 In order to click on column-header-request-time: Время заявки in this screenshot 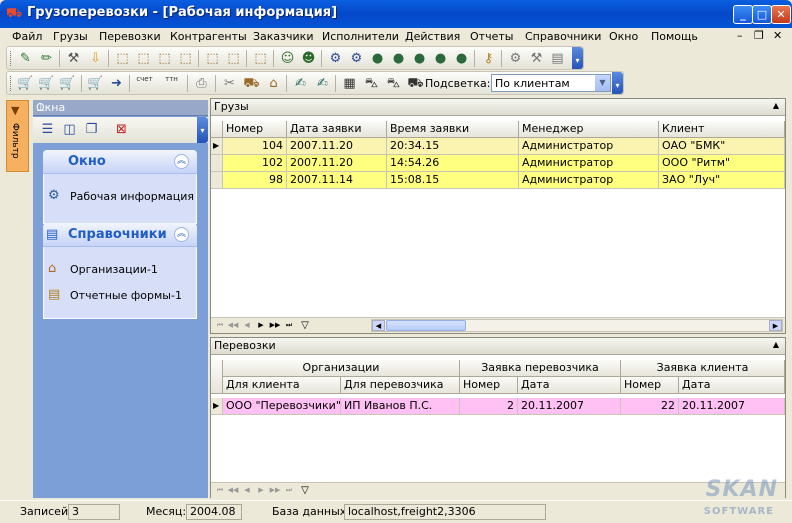, I will do `click(453, 129)`.